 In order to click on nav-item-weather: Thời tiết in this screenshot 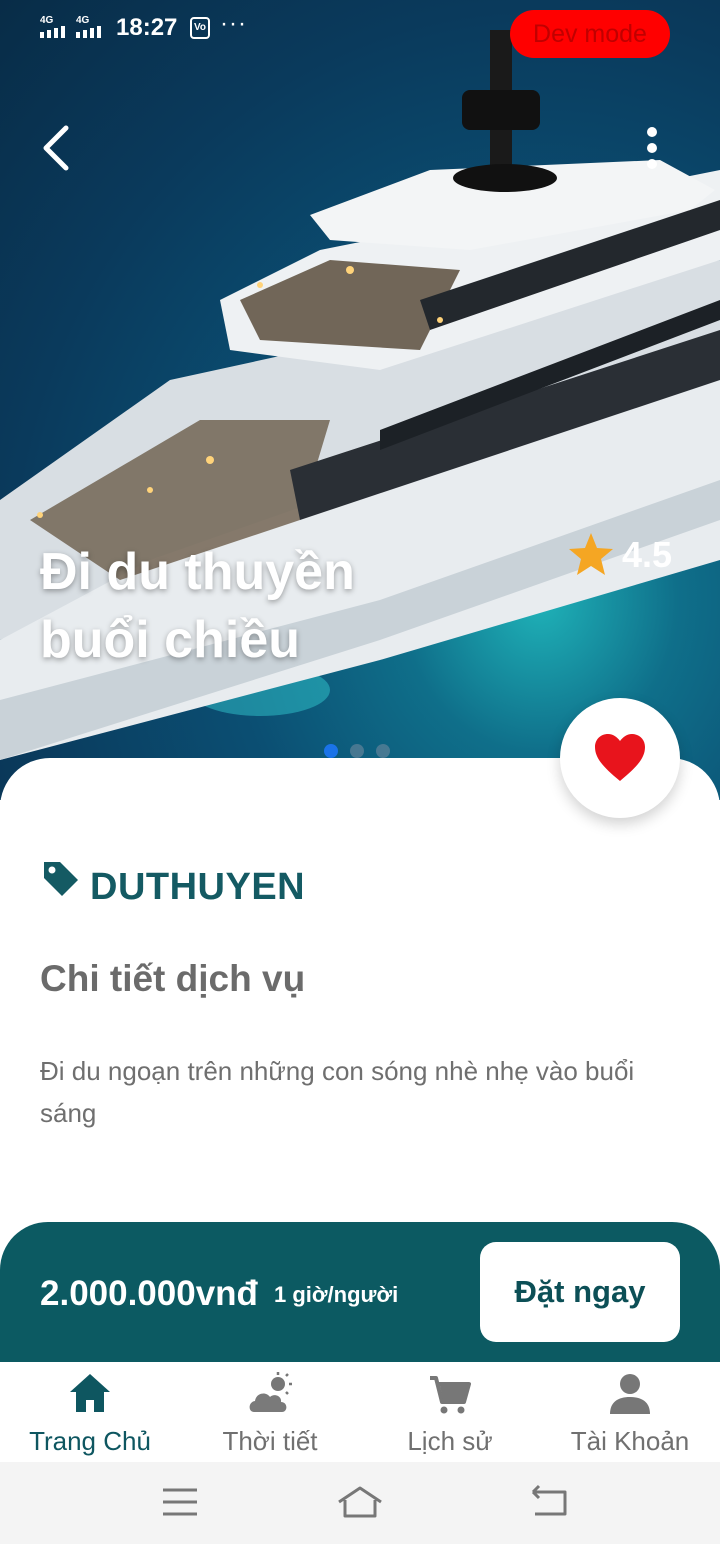, I will do `click(270, 1412)`.